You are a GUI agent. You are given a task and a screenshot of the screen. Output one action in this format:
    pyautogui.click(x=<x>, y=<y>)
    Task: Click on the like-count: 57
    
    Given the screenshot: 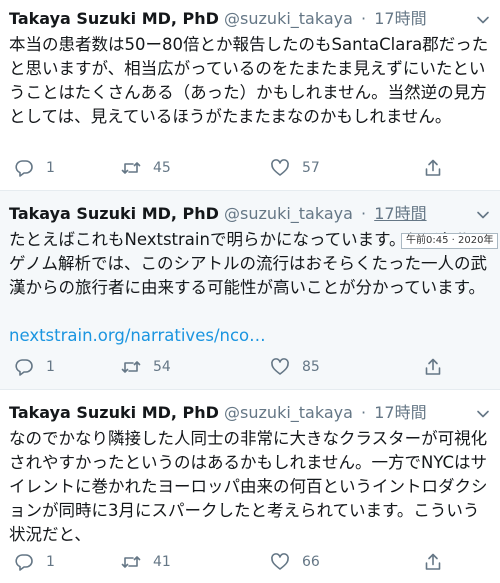 What is the action you would take?
    pyautogui.click(x=311, y=168)
    